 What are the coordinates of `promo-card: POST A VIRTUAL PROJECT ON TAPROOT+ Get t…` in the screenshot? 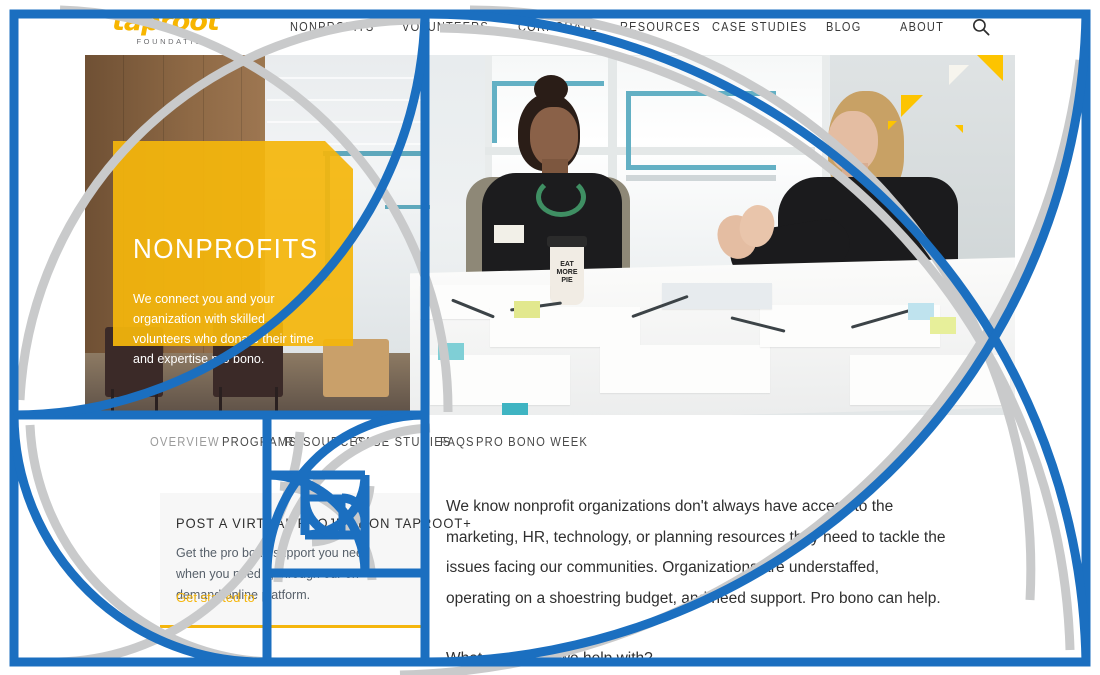 It's located at (315, 560).